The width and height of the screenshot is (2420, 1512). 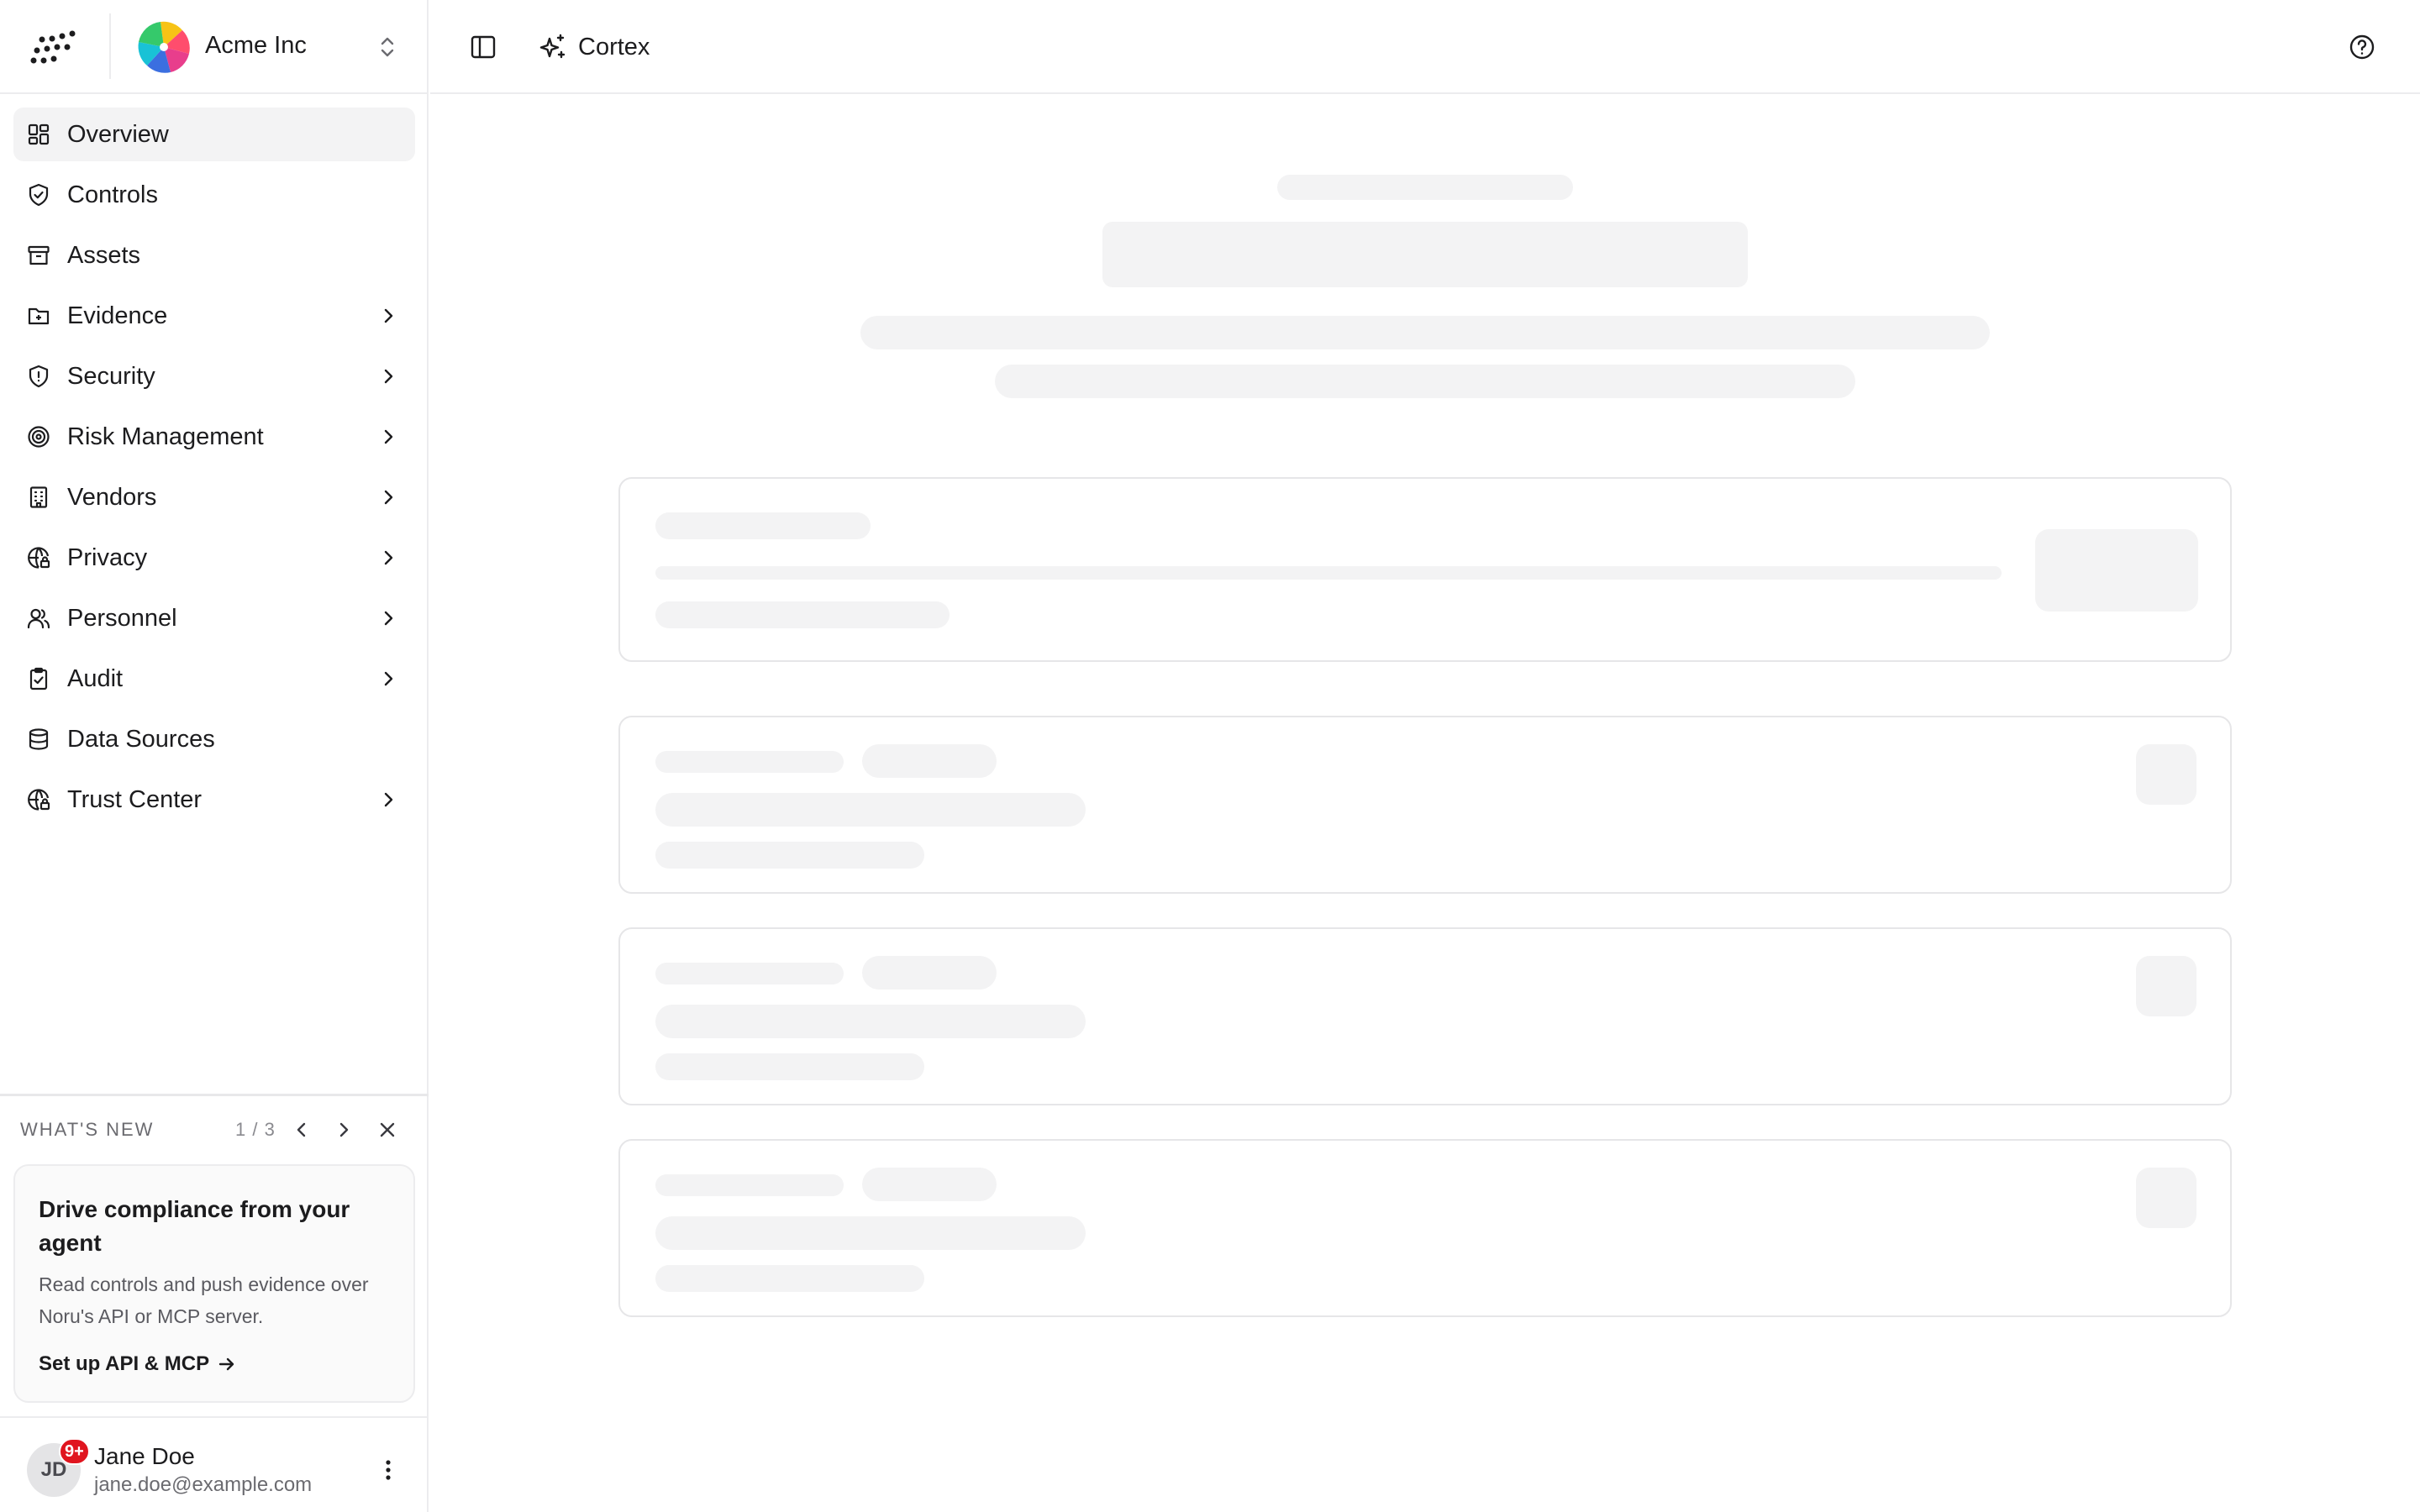 I want to click on sidebar-item-assets: Assets, so click(x=214, y=255).